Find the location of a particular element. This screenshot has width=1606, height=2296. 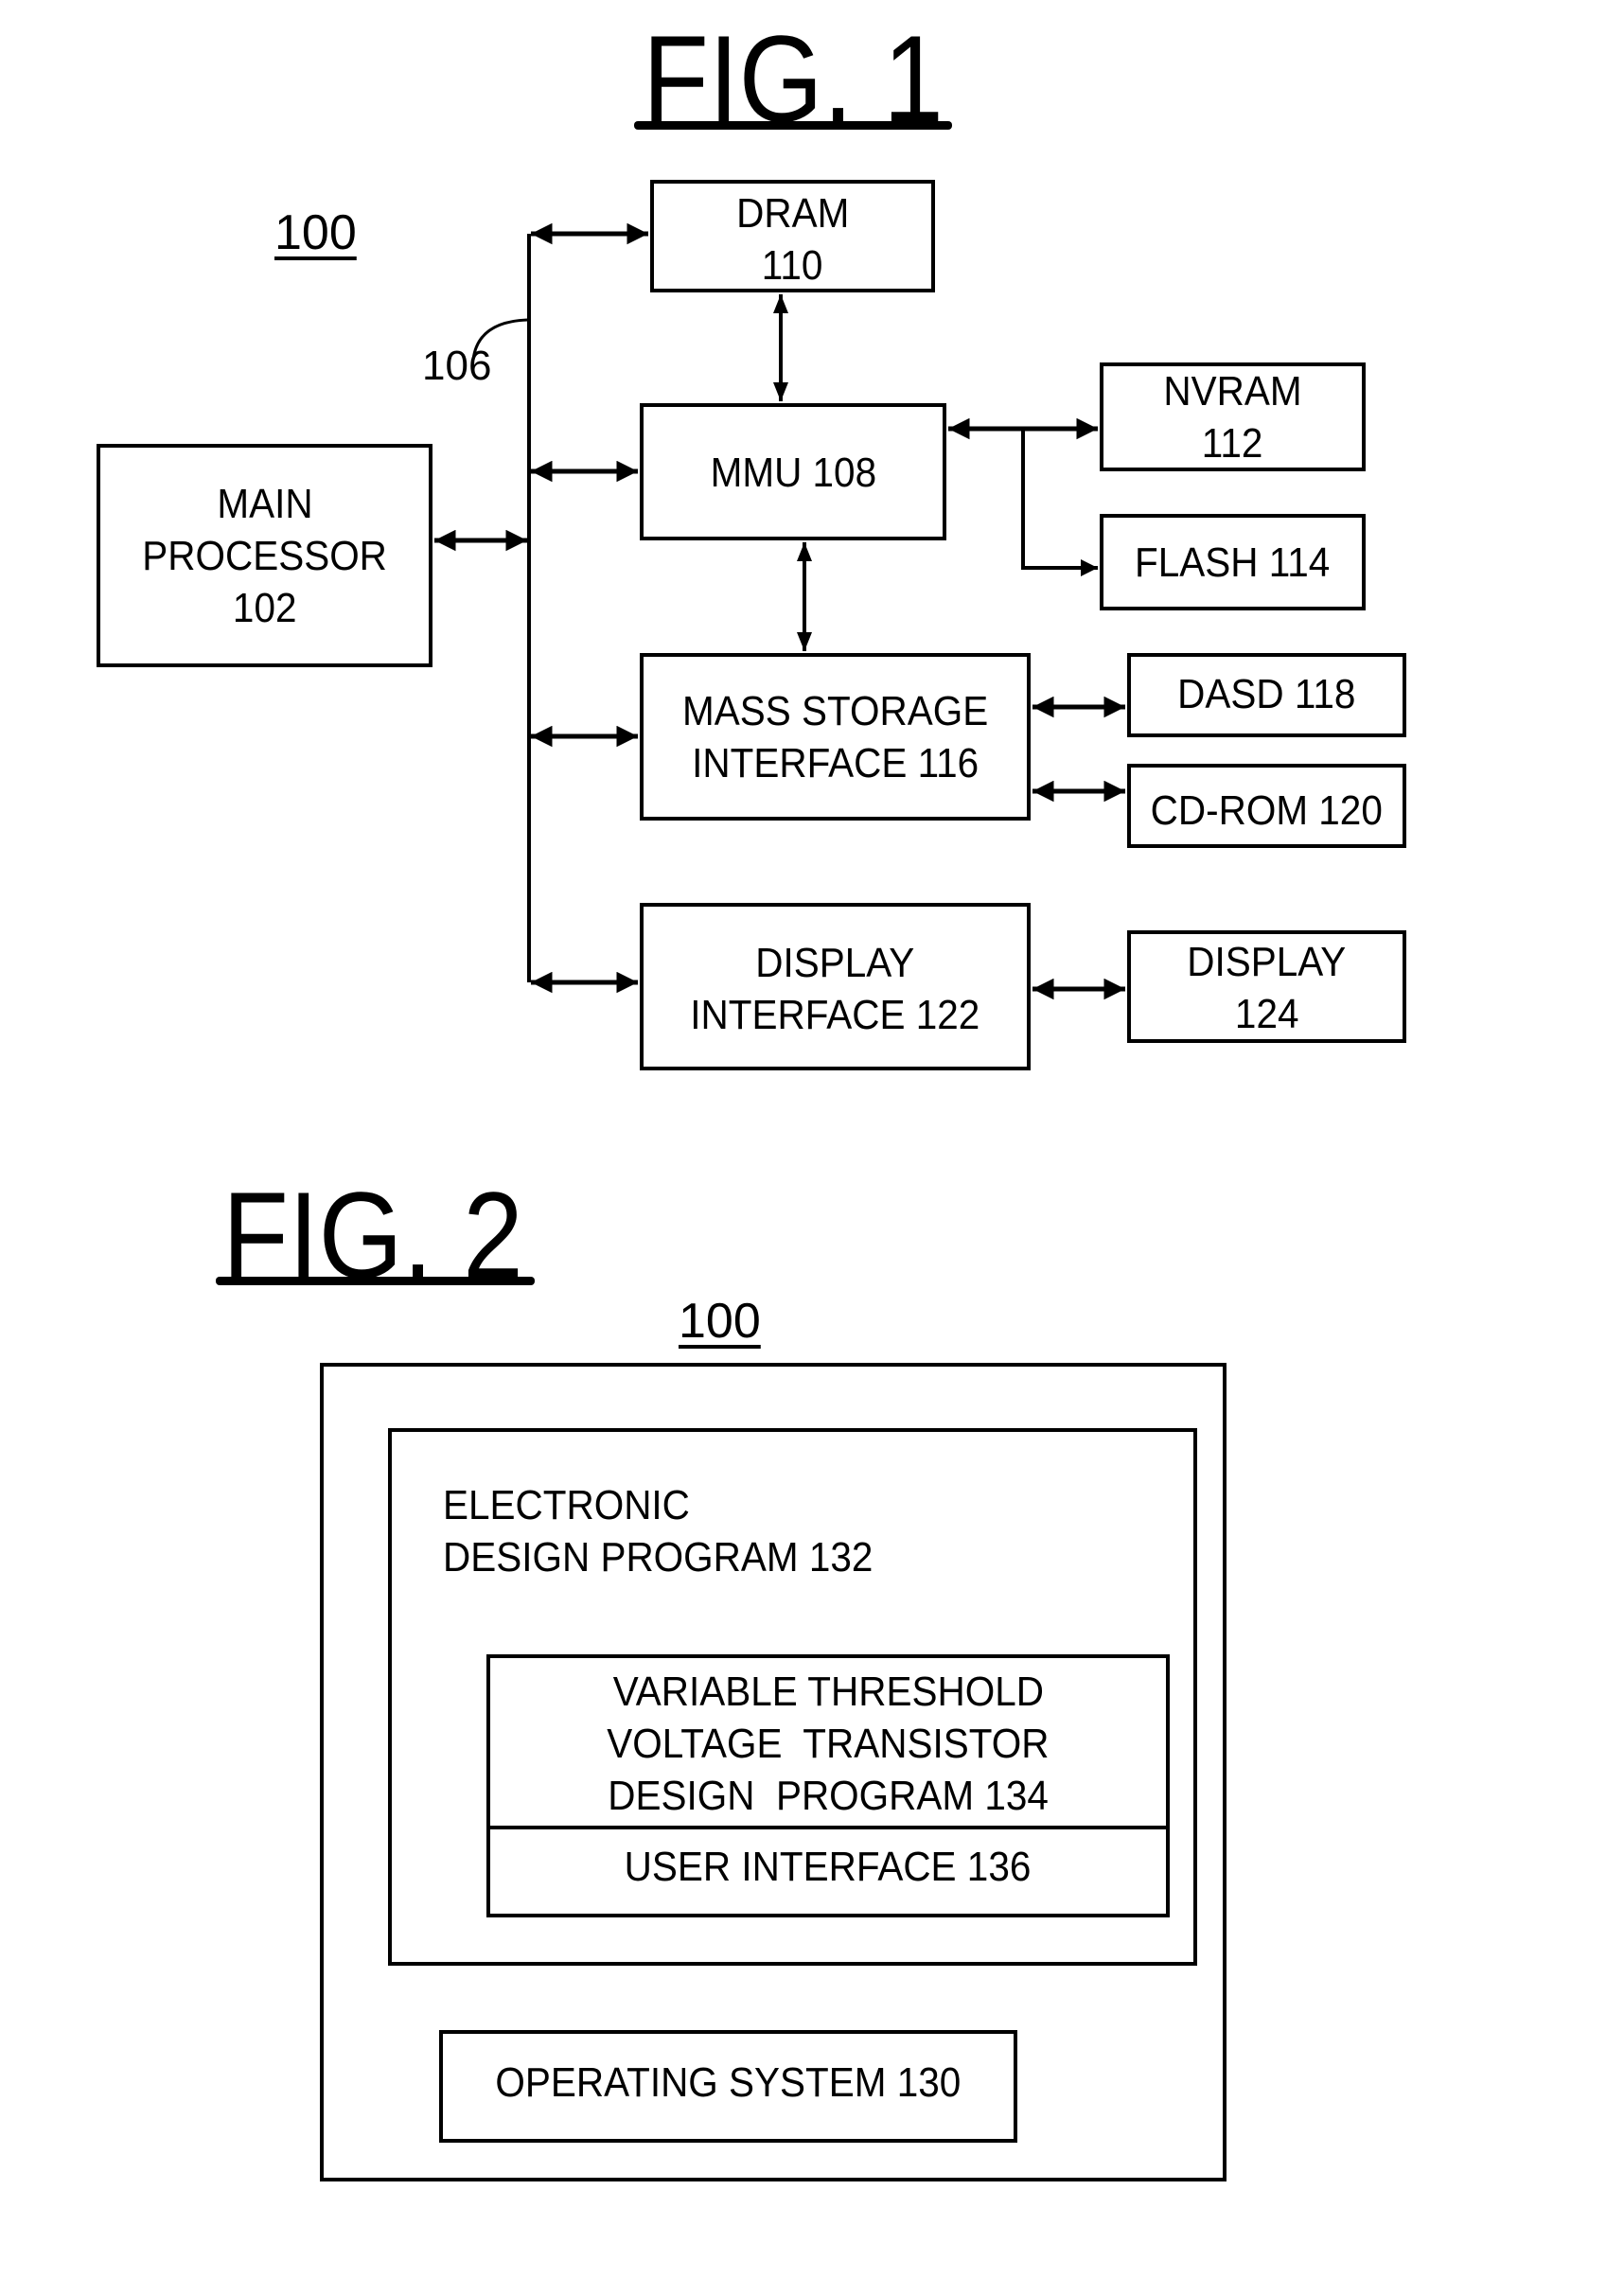

dasd-block: DASD 118 is located at coordinates (1266, 695).